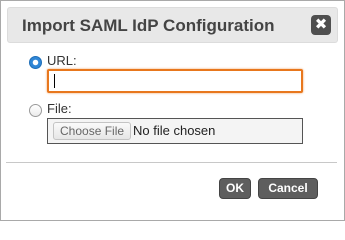 Image resolution: width=345 pixels, height=240 pixels. I want to click on dialog-titlebar: Import SAML IdP Configuration ✖, so click(172, 25).